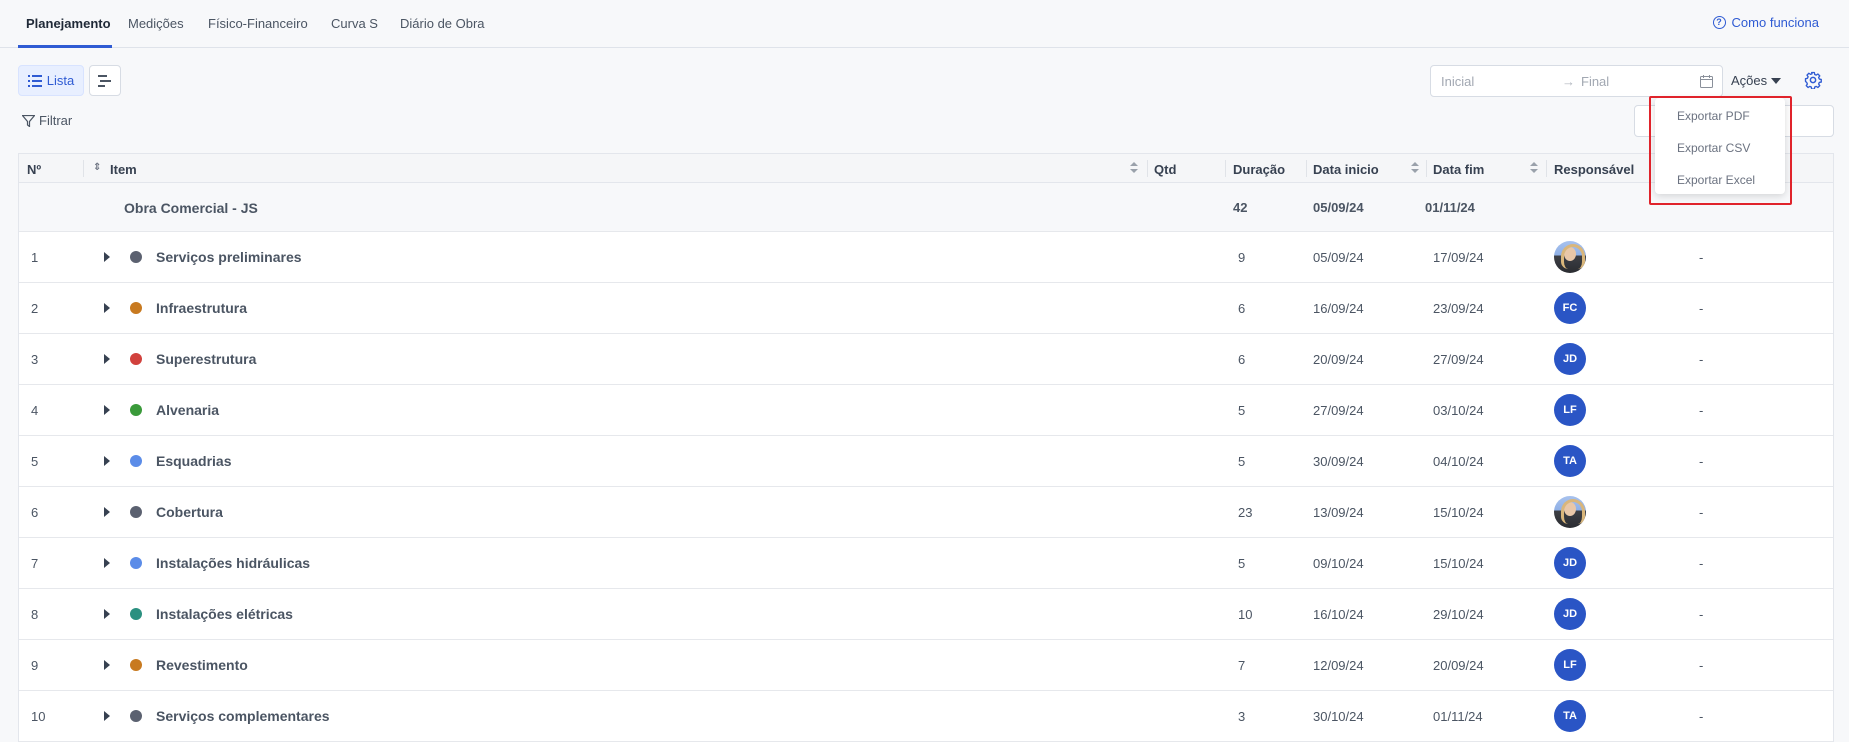 This screenshot has height=742, width=1849. What do you see at coordinates (926, 359) in the screenshot?
I see `table-row: 3 Superestrutura 6 20/09/24 27/09/24 JD -` at bounding box center [926, 359].